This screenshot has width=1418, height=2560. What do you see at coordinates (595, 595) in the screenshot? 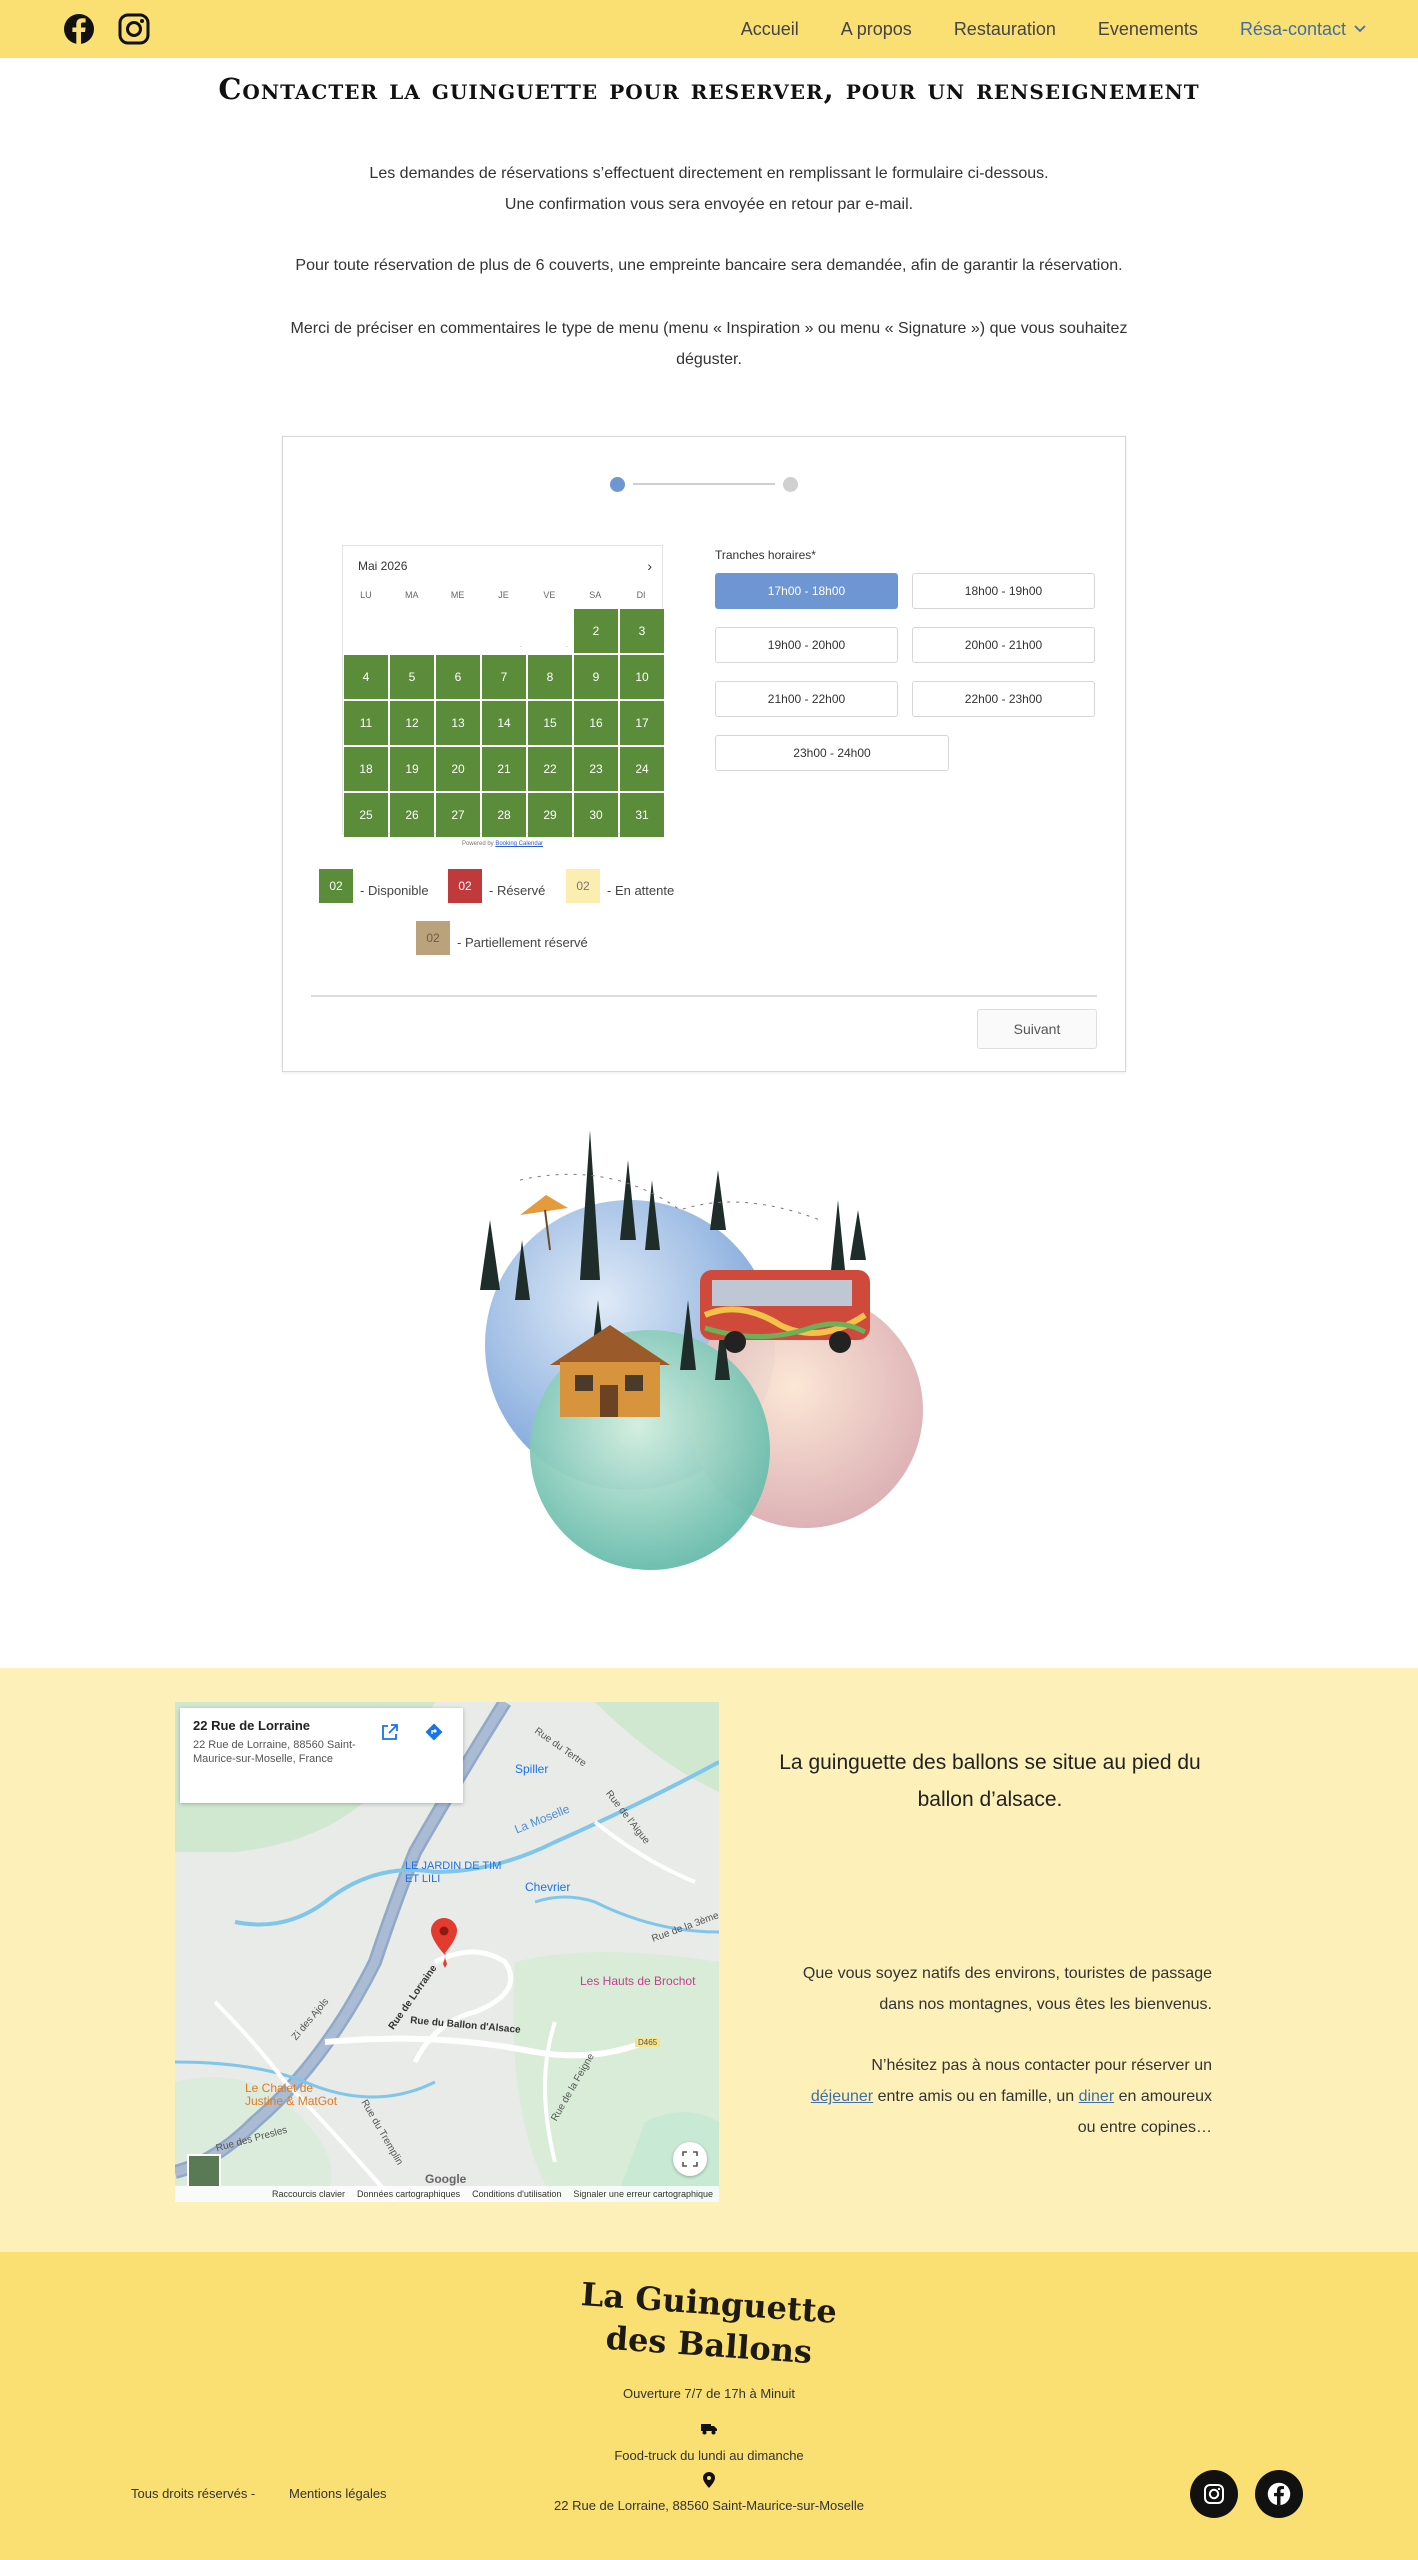
I see `weekday: SA` at bounding box center [595, 595].